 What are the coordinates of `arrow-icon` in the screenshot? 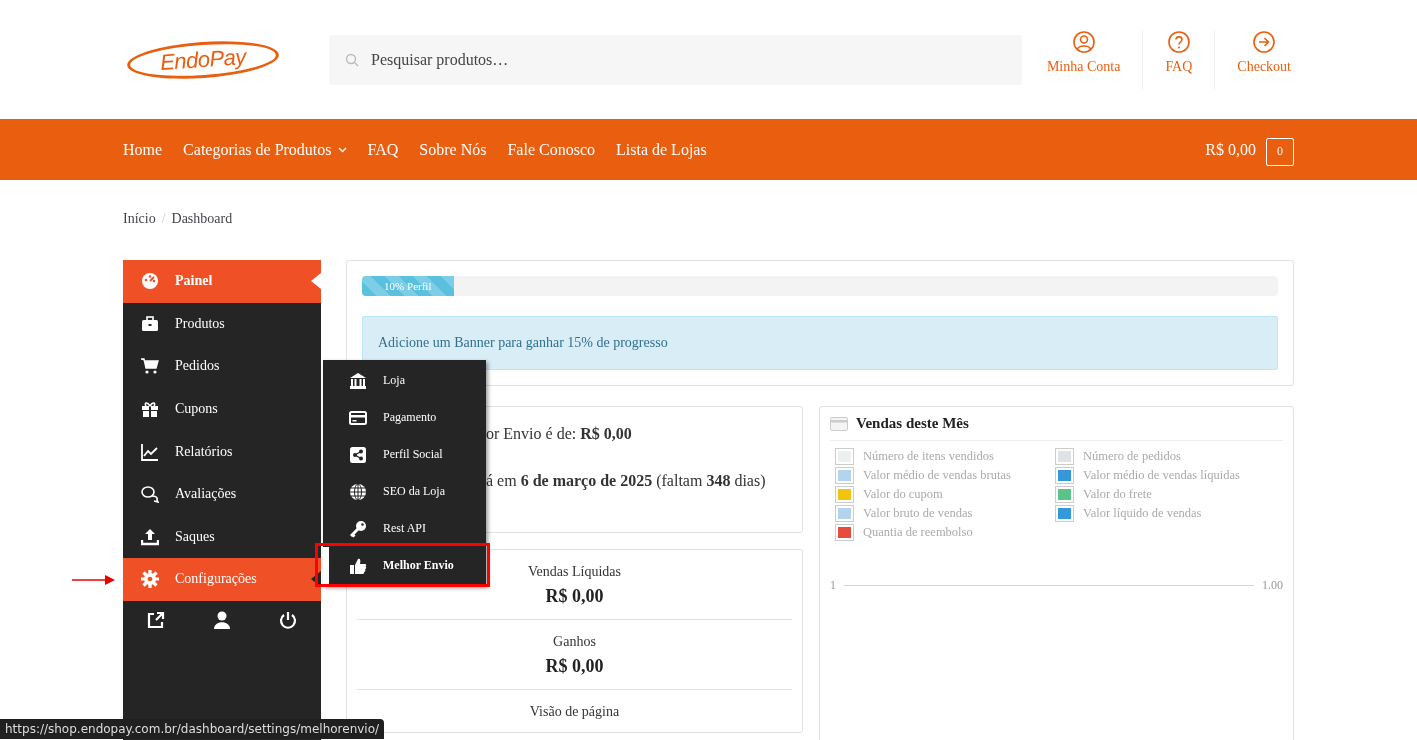 It's located at (94, 580).